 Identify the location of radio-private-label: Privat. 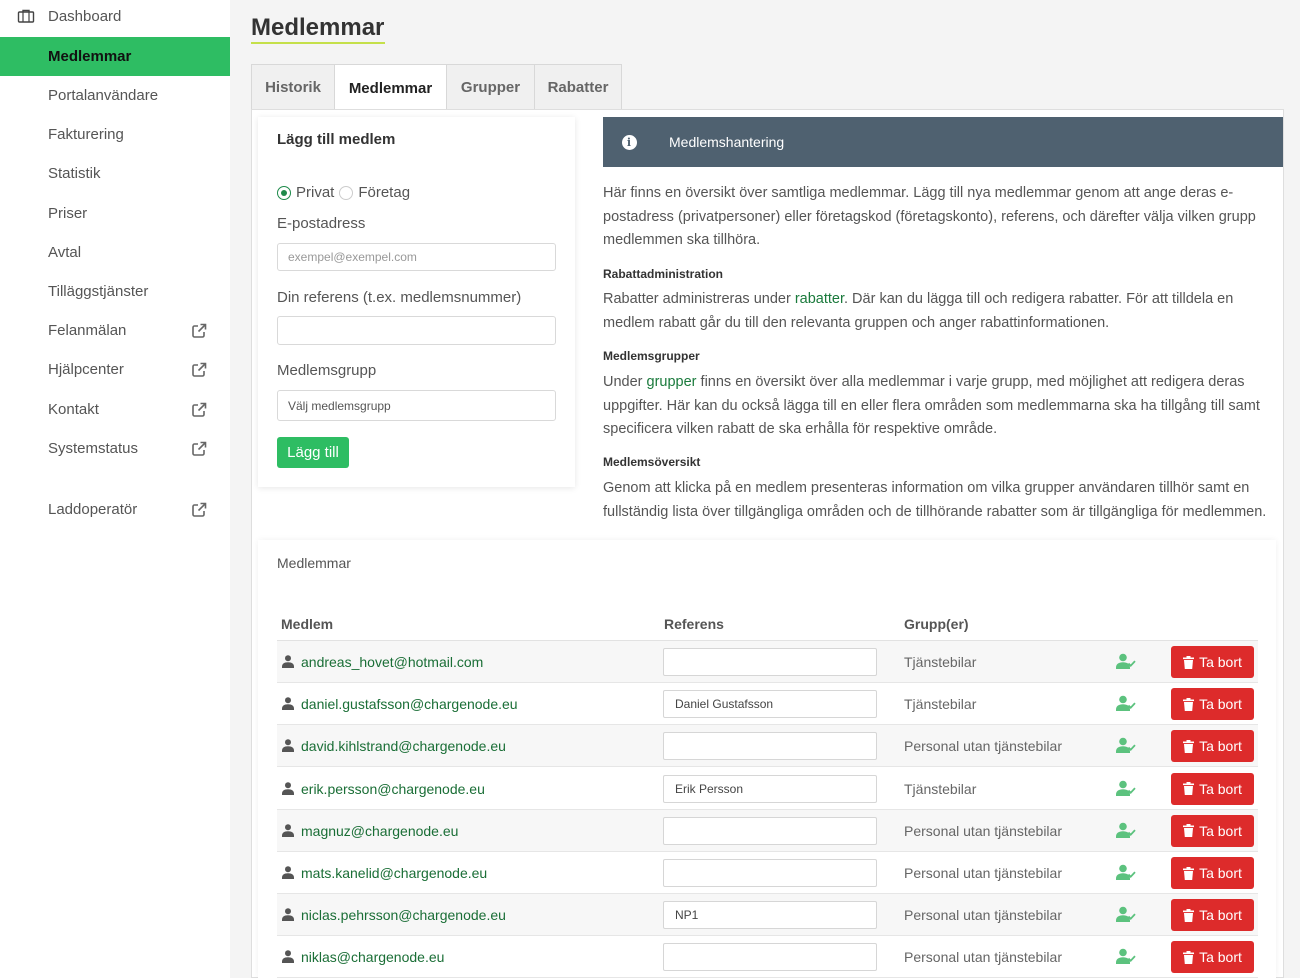
(315, 192).